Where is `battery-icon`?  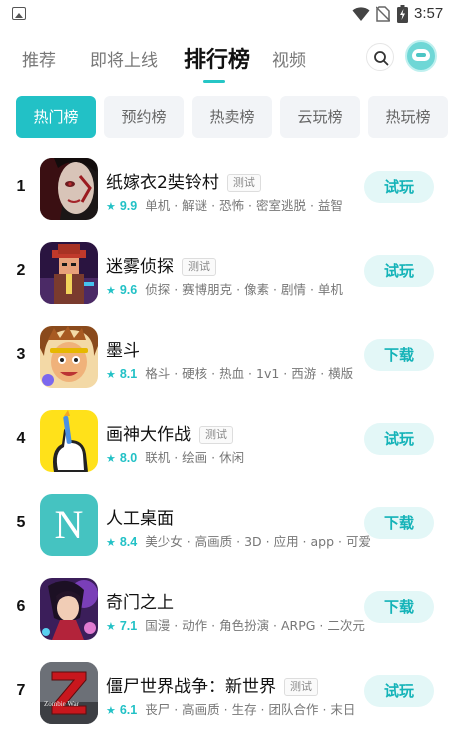 battery-icon is located at coordinates (402, 14).